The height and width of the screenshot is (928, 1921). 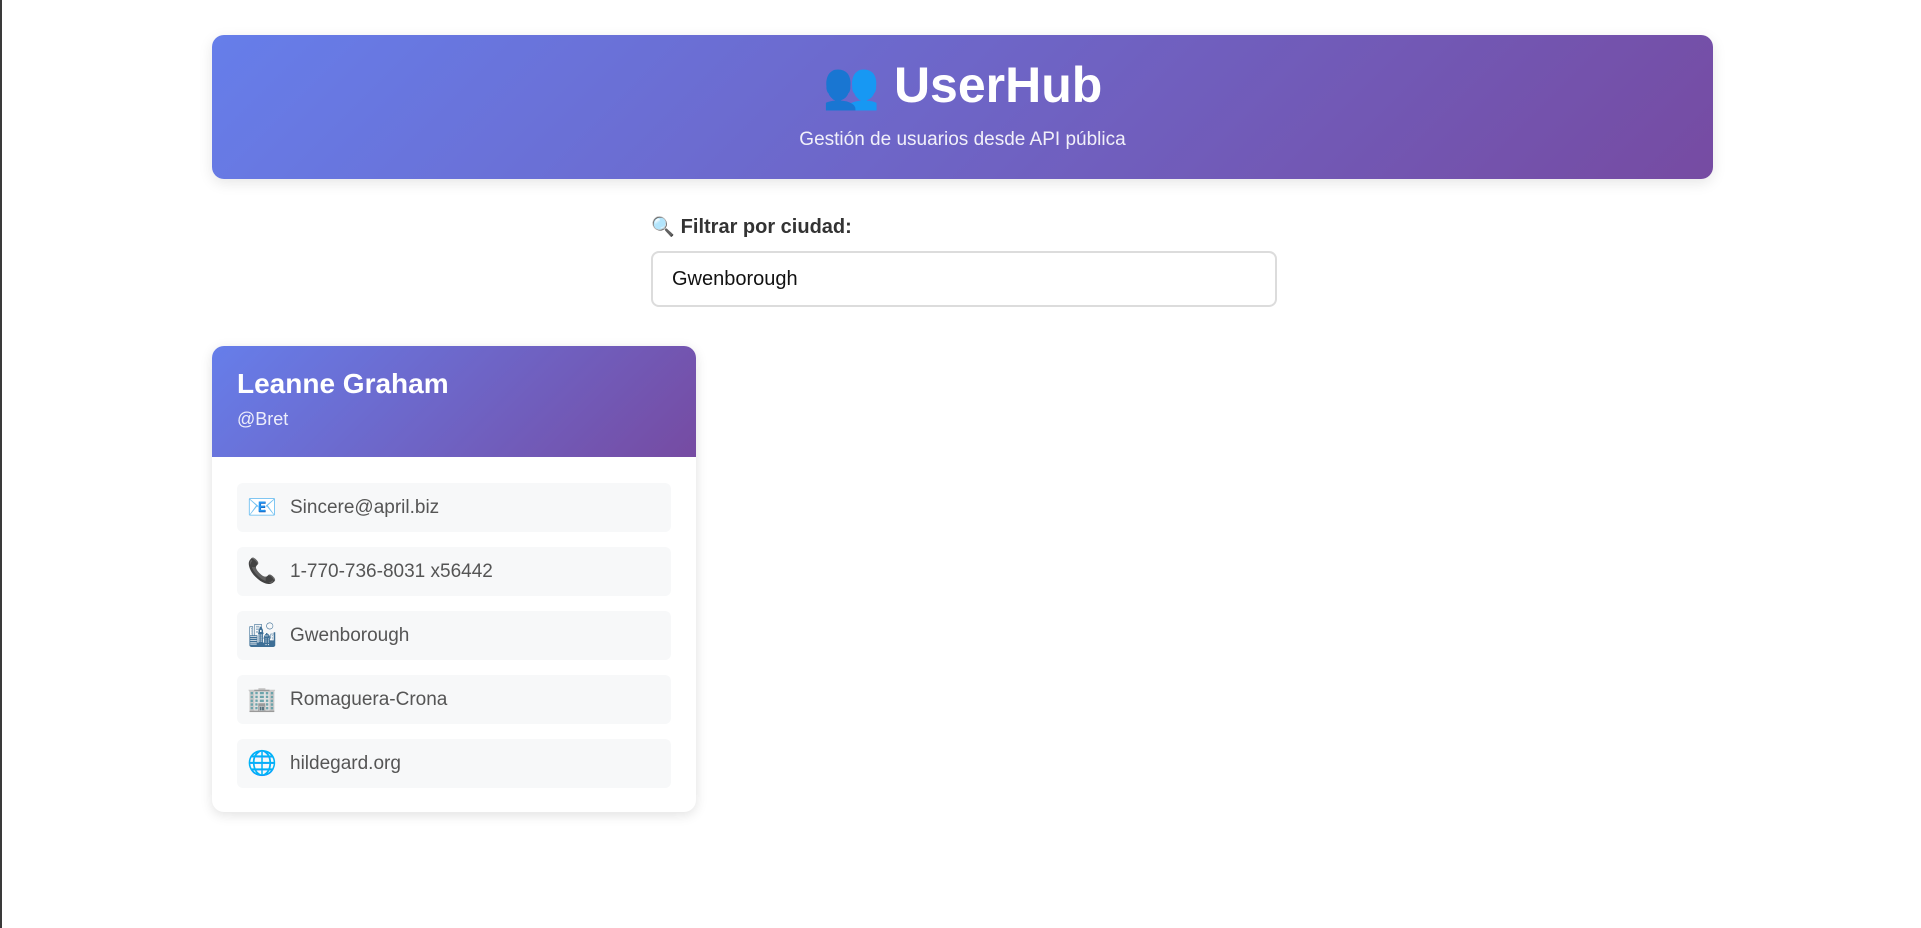 I want to click on search-icon: 🔍, so click(x=663, y=227).